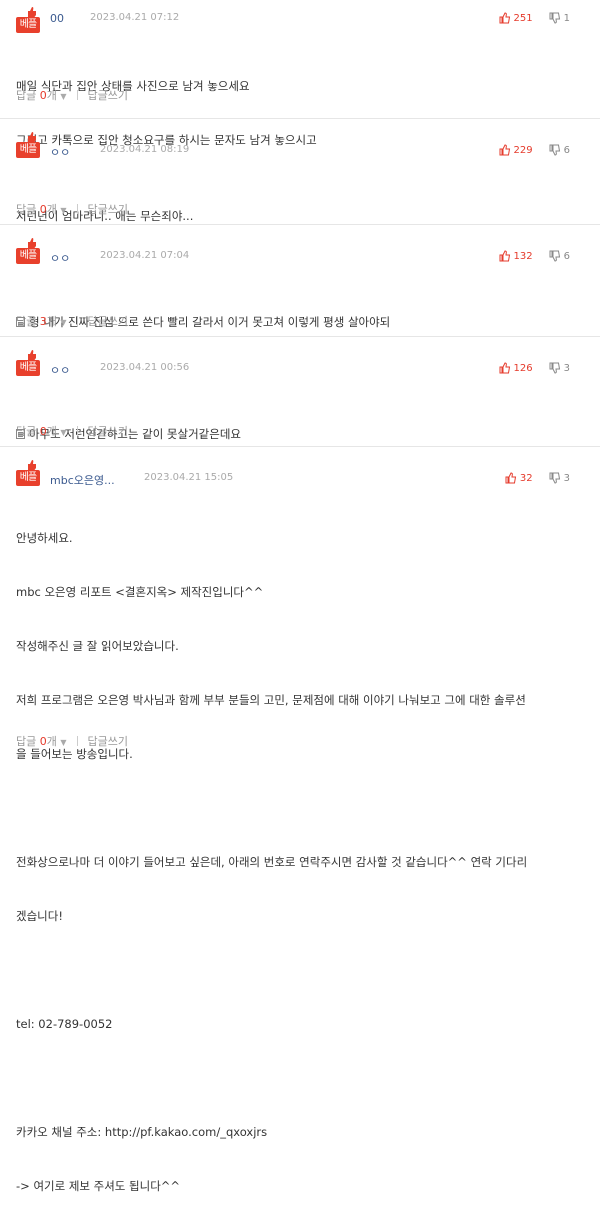  Describe the element at coordinates (303, 145) in the screenshot. I see `comment-header: 베플 ㅇㅇ 2023.04.21 08:19 229 6` at that location.